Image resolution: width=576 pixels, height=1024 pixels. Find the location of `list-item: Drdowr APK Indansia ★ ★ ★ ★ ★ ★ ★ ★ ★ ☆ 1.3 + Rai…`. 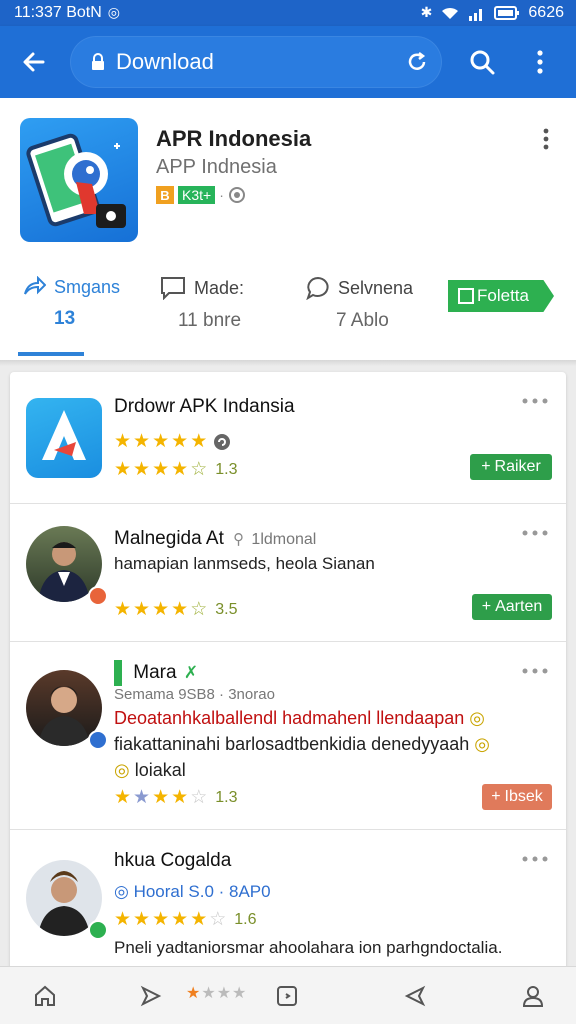

list-item: Drdowr APK Indansia ★ ★ ★ ★ ★ ★ ★ ★ ★ ☆ 1.3 + Rai… is located at coordinates (288, 438).